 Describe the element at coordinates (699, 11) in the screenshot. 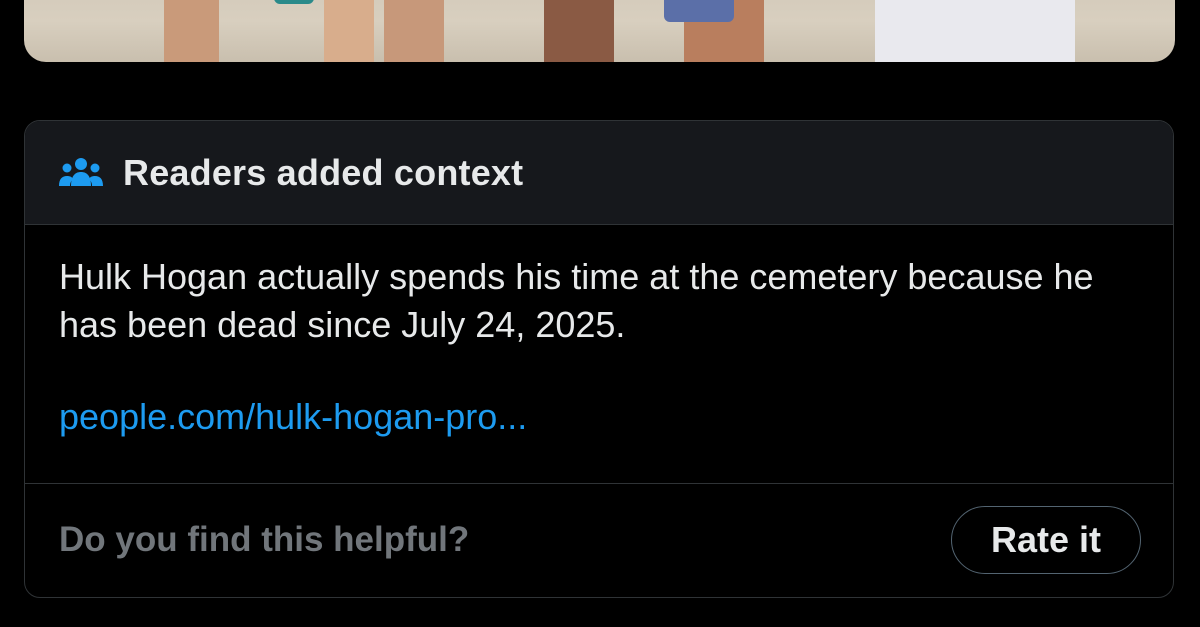

I see `photo-shorts` at that location.